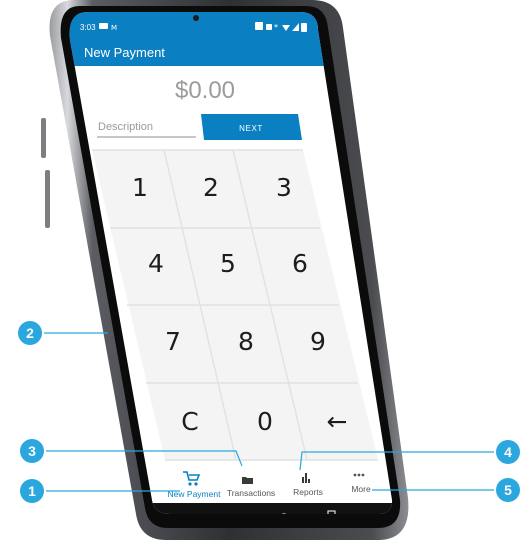 This screenshot has width=525, height=550. Describe the element at coordinates (304, 27) in the screenshot. I see `battery-icon` at that location.